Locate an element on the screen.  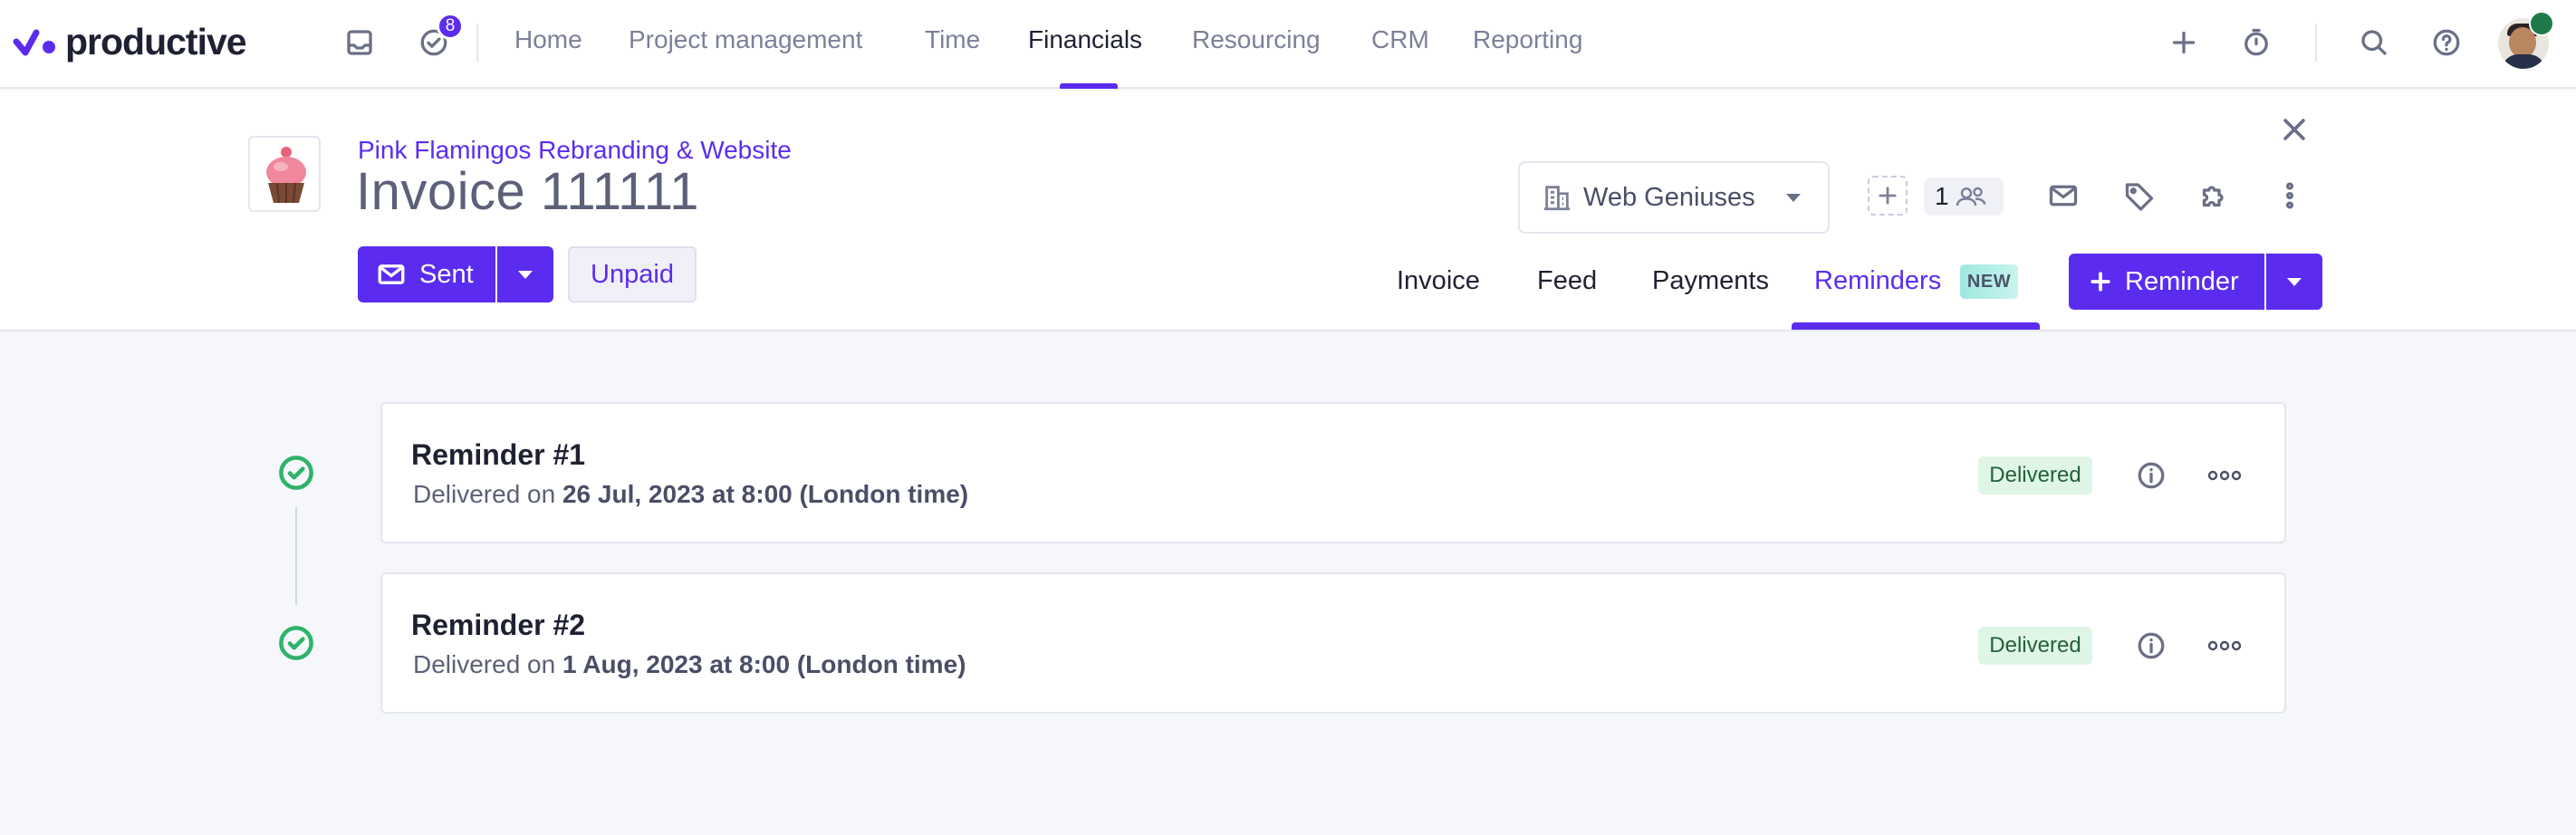
search-icon is located at coordinates (2374, 42).